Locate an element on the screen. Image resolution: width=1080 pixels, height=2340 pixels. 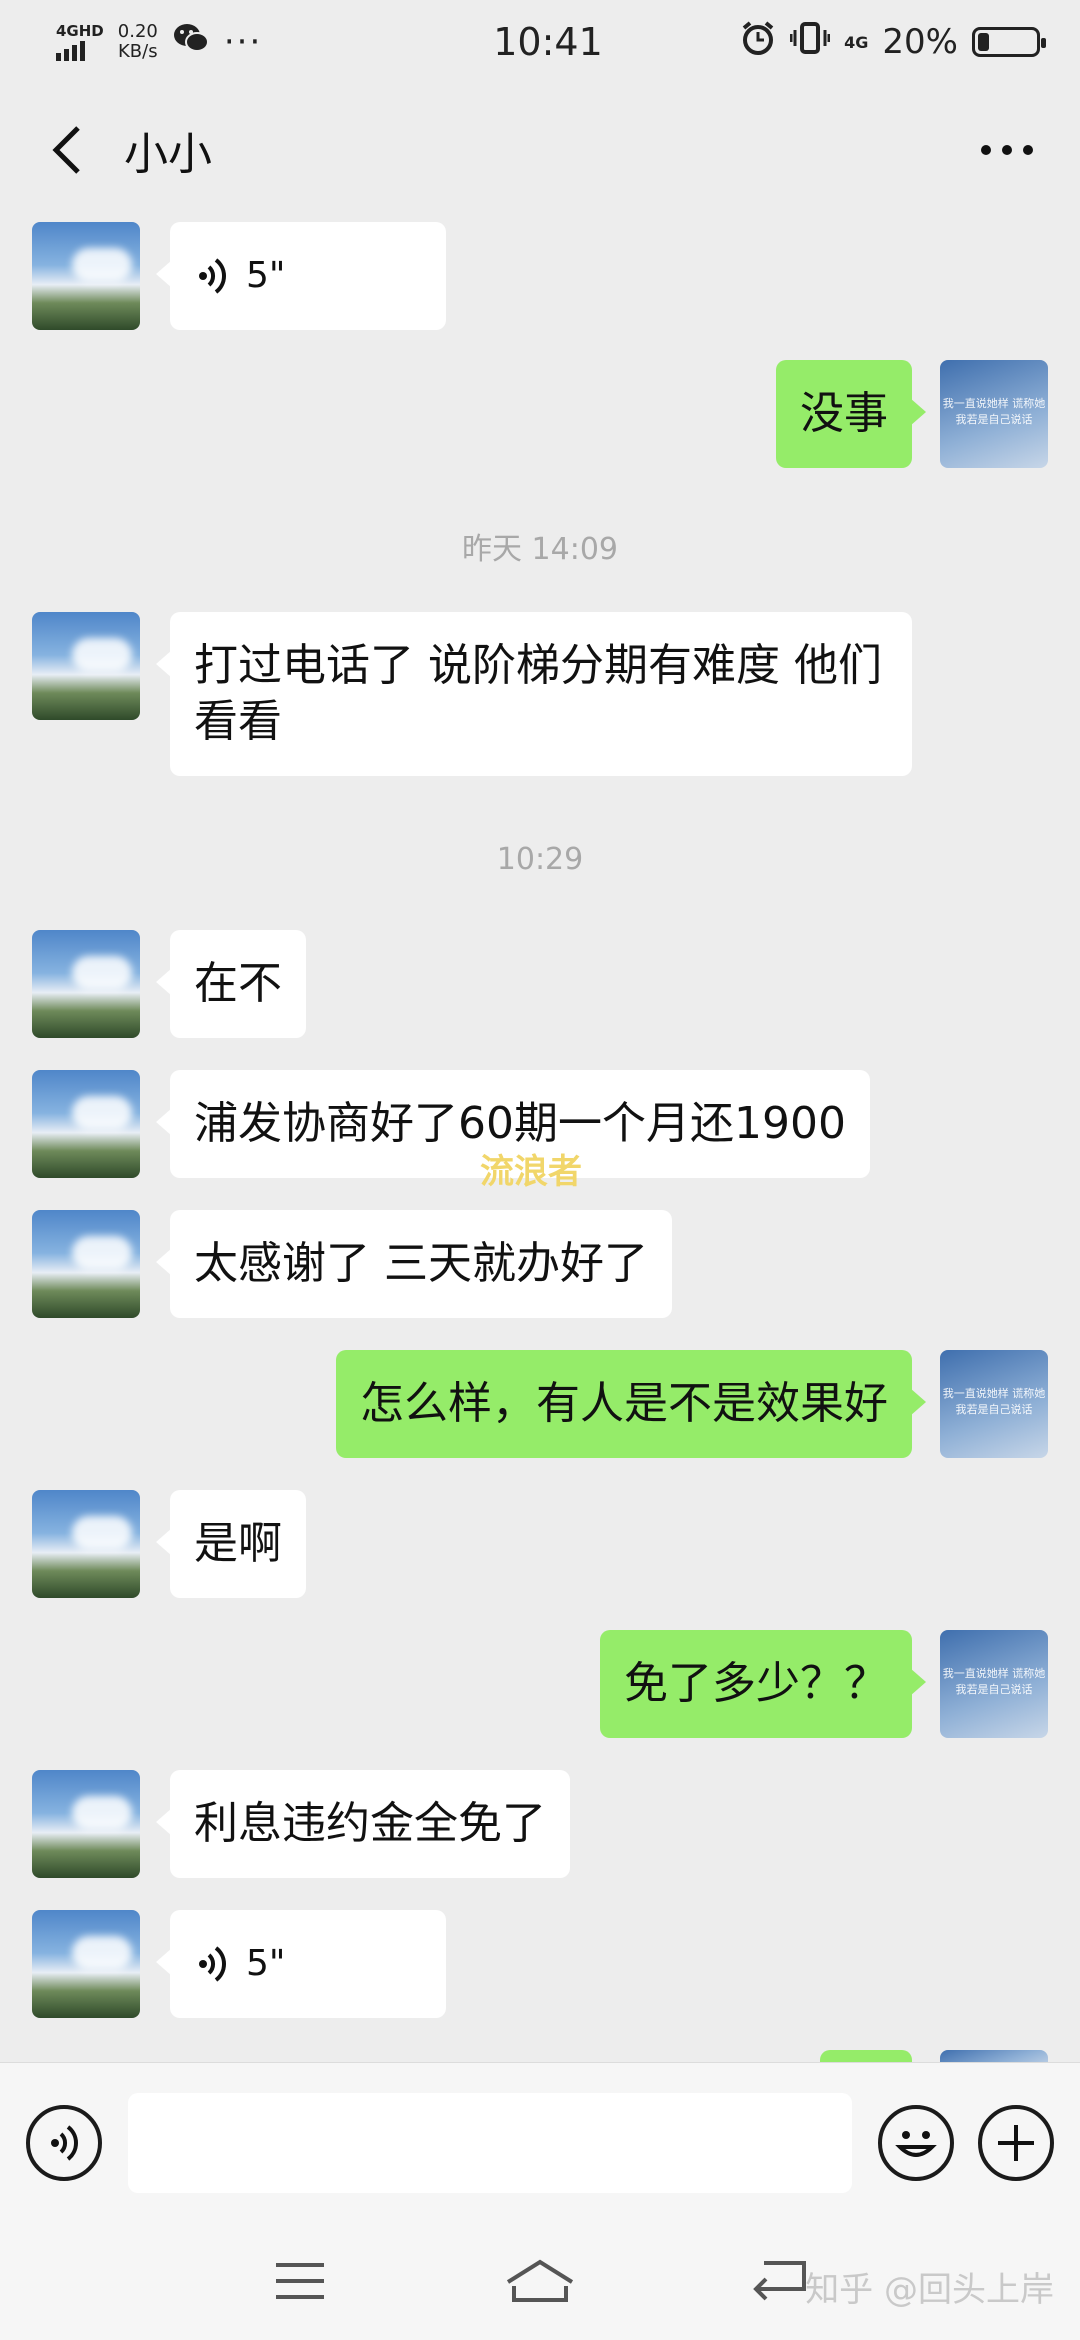
message-row: 利息违约金全免了 is located at coordinates (540, 1825).